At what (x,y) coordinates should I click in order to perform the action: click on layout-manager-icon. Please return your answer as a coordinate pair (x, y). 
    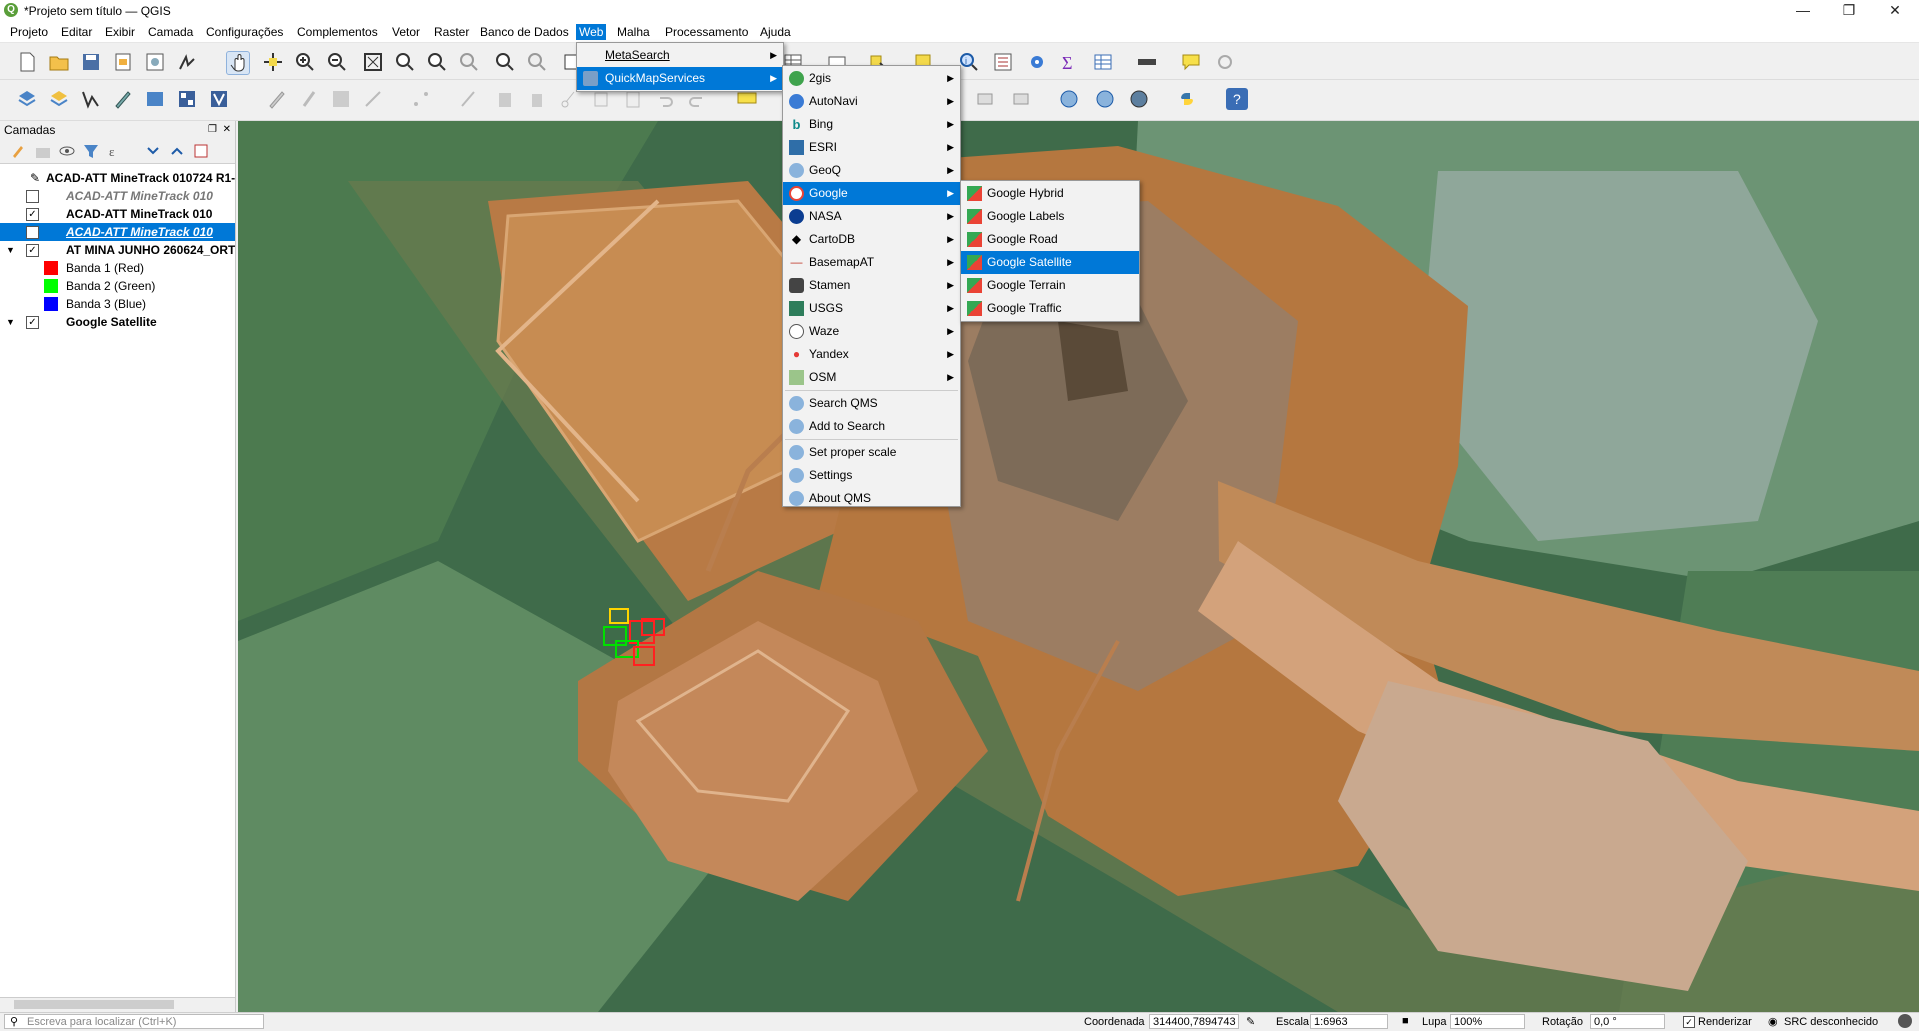
    Looking at the image, I should click on (155, 62).